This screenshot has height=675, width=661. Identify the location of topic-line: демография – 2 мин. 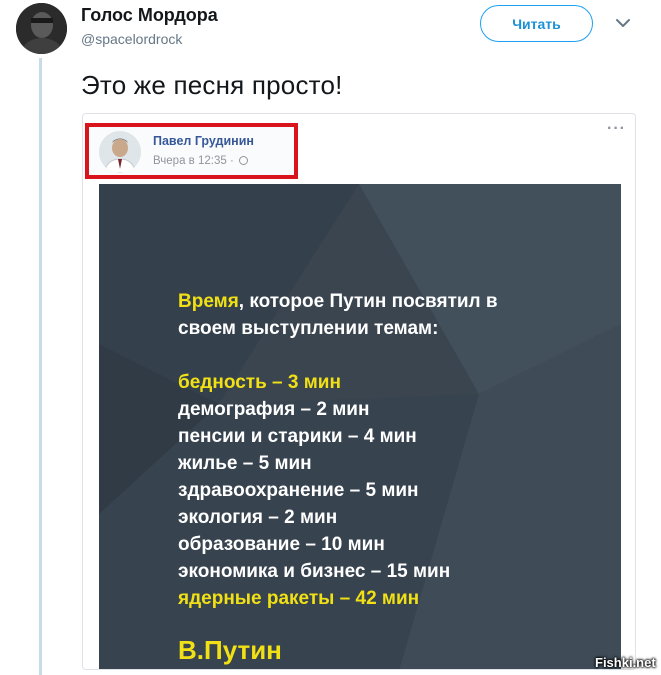
(274, 409).